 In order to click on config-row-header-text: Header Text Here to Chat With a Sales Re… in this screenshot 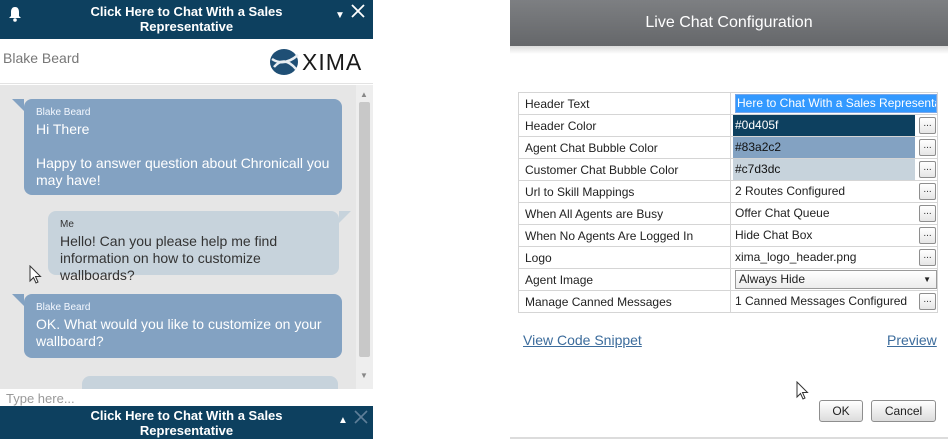, I will do `click(728, 103)`.